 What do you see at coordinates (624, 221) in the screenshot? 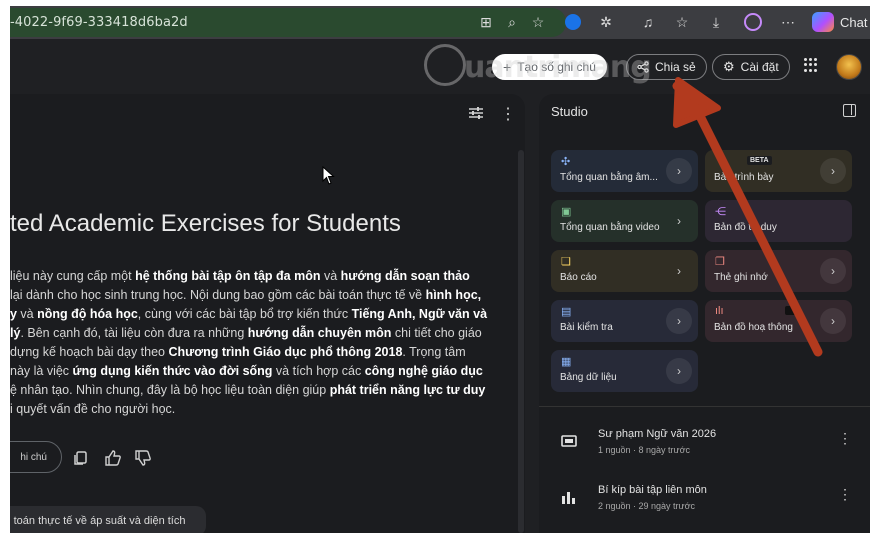
I see `studio-tile-video-overview: ▣ Tổng quan bằng video ›` at bounding box center [624, 221].